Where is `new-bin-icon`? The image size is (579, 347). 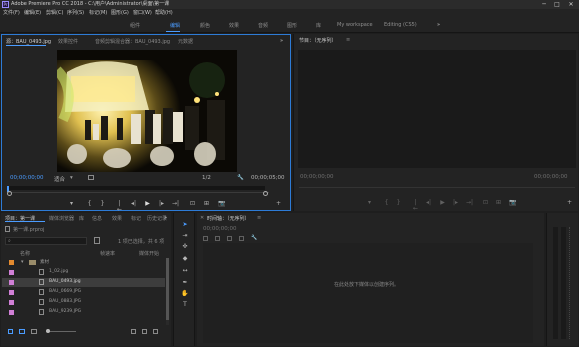 new-bin-icon is located at coordinates (133, 331).